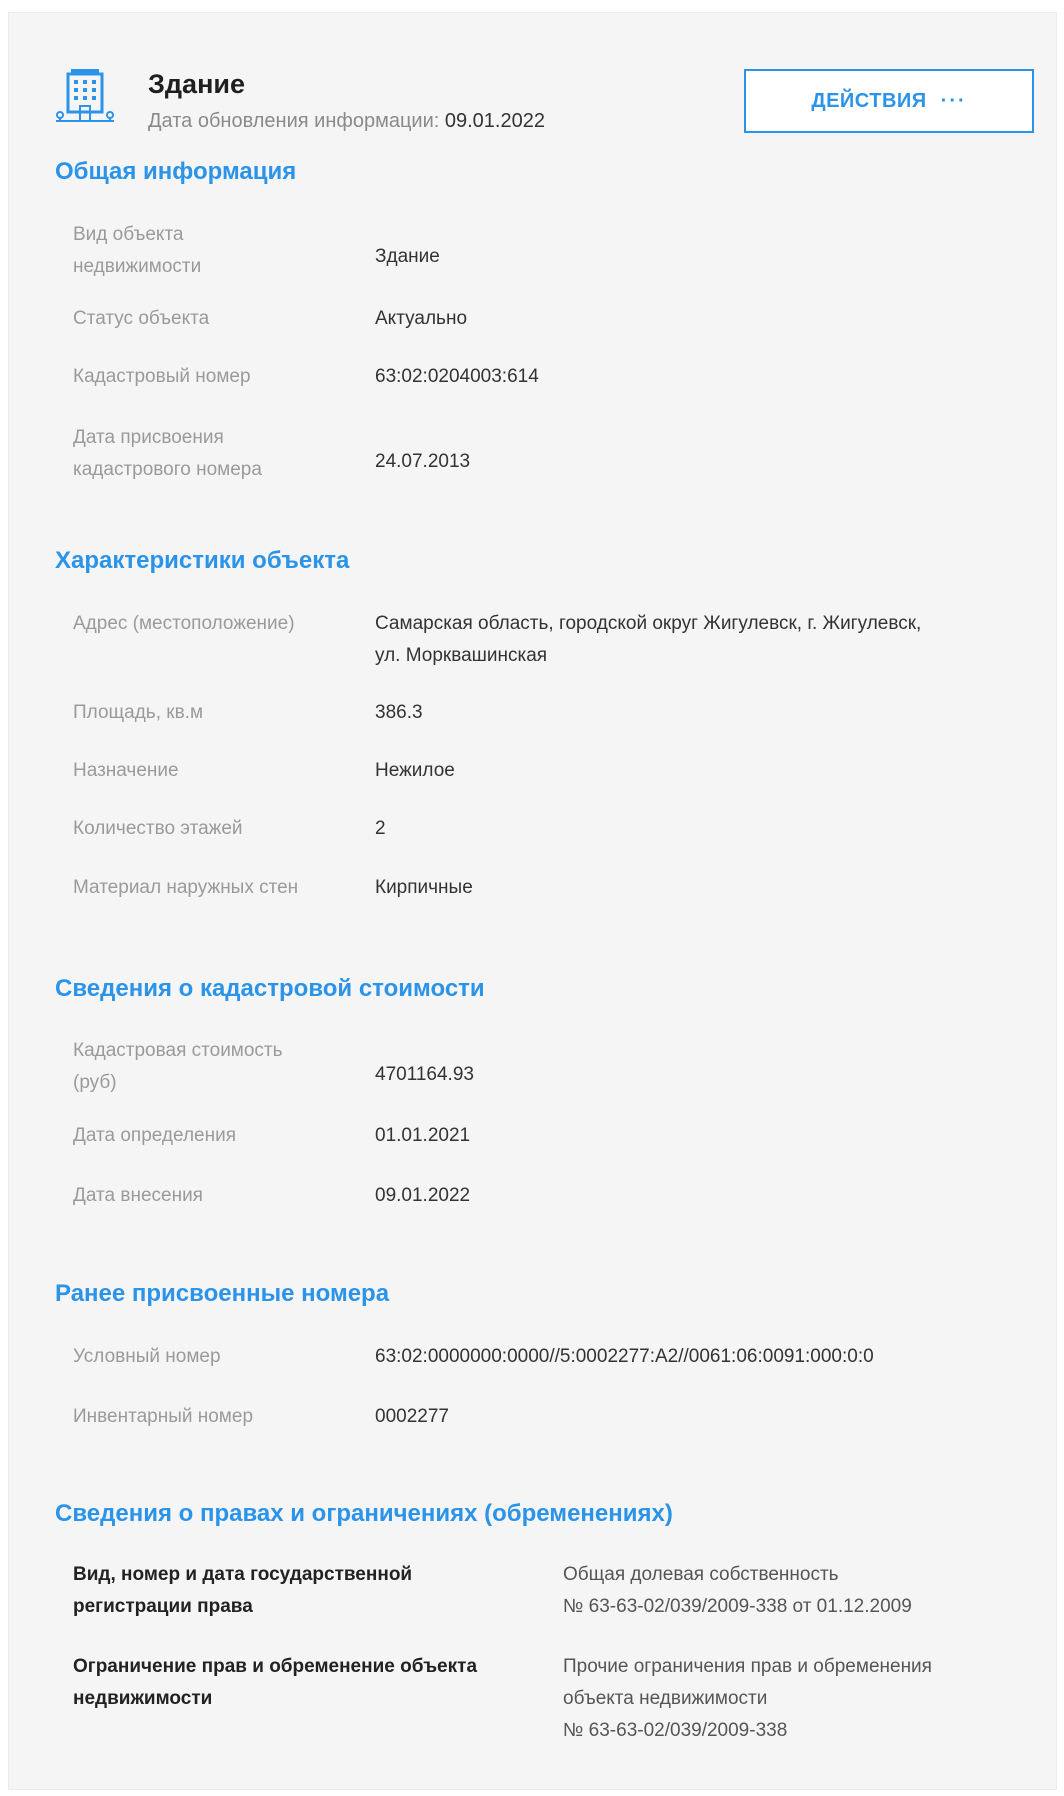 The height and width of the screenshot is (1796, 1064). Describe the element at coordinates (147, 1356) in the screenshot. I see `label-conditional-number: Условный номер` at that location.